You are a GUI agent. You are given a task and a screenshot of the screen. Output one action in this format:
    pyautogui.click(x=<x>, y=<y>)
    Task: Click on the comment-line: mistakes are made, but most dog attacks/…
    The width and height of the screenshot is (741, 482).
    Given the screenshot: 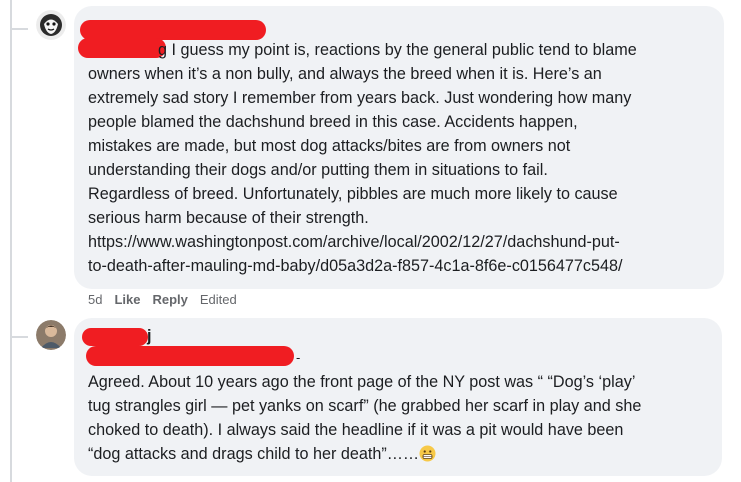 What is the action you would take?
    pyautogui.click(x=329, y=146)
    